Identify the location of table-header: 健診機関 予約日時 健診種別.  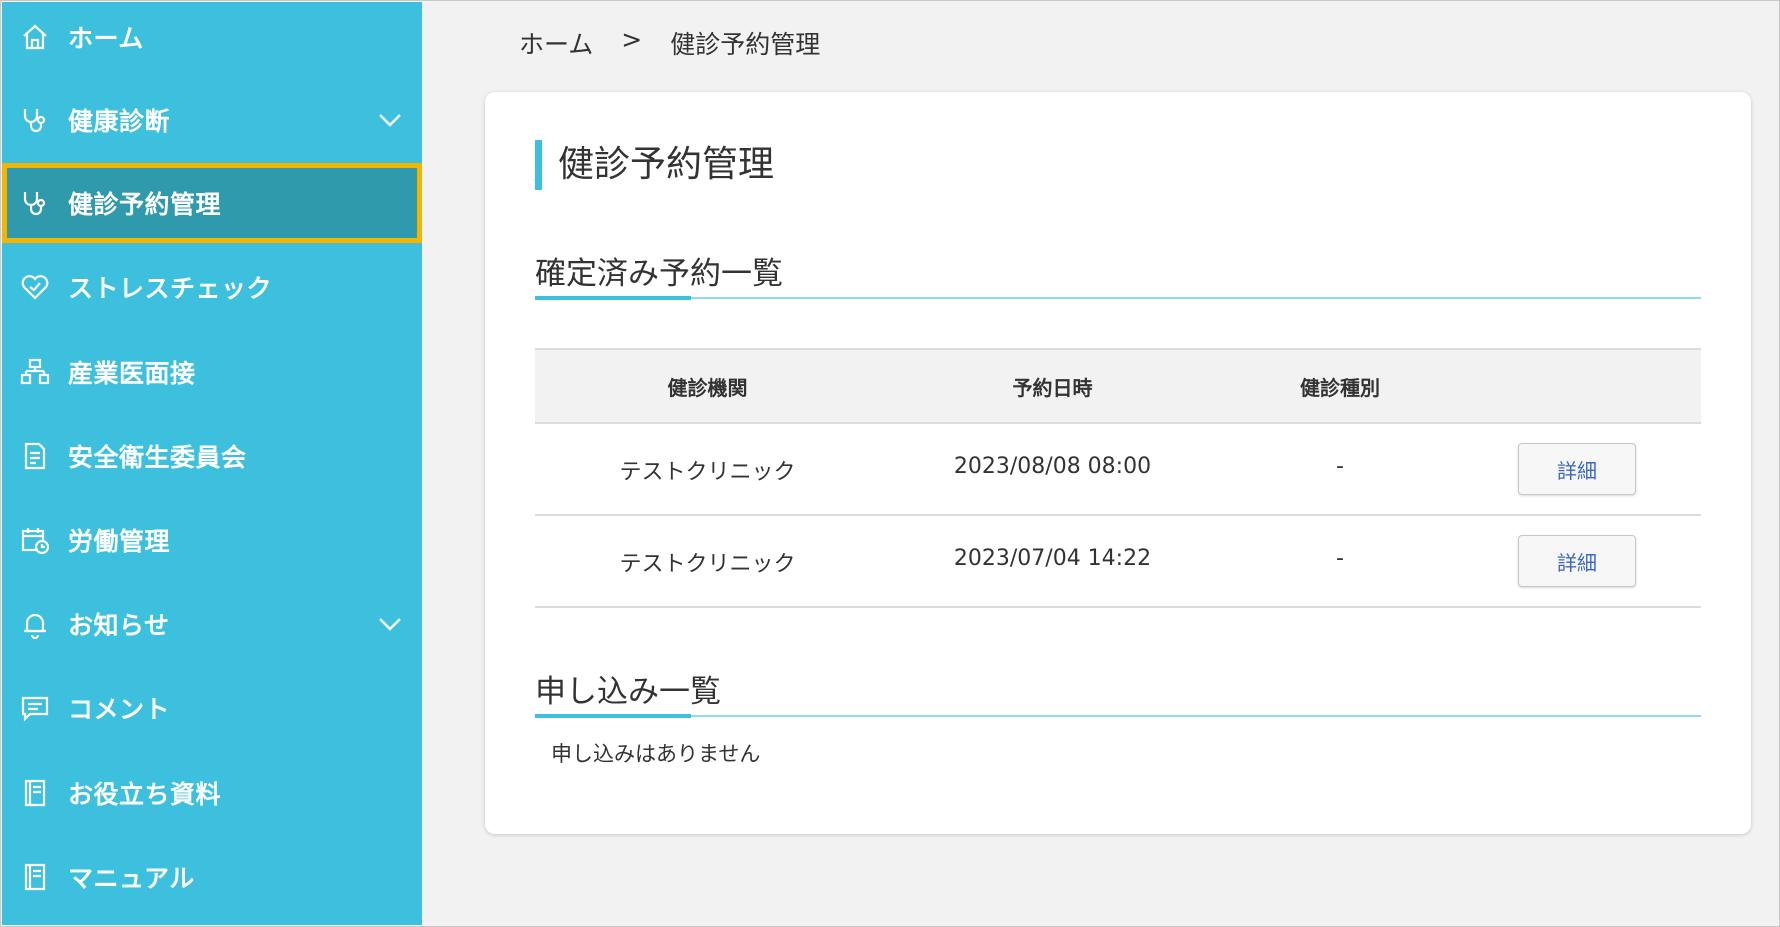
(1118, 386).